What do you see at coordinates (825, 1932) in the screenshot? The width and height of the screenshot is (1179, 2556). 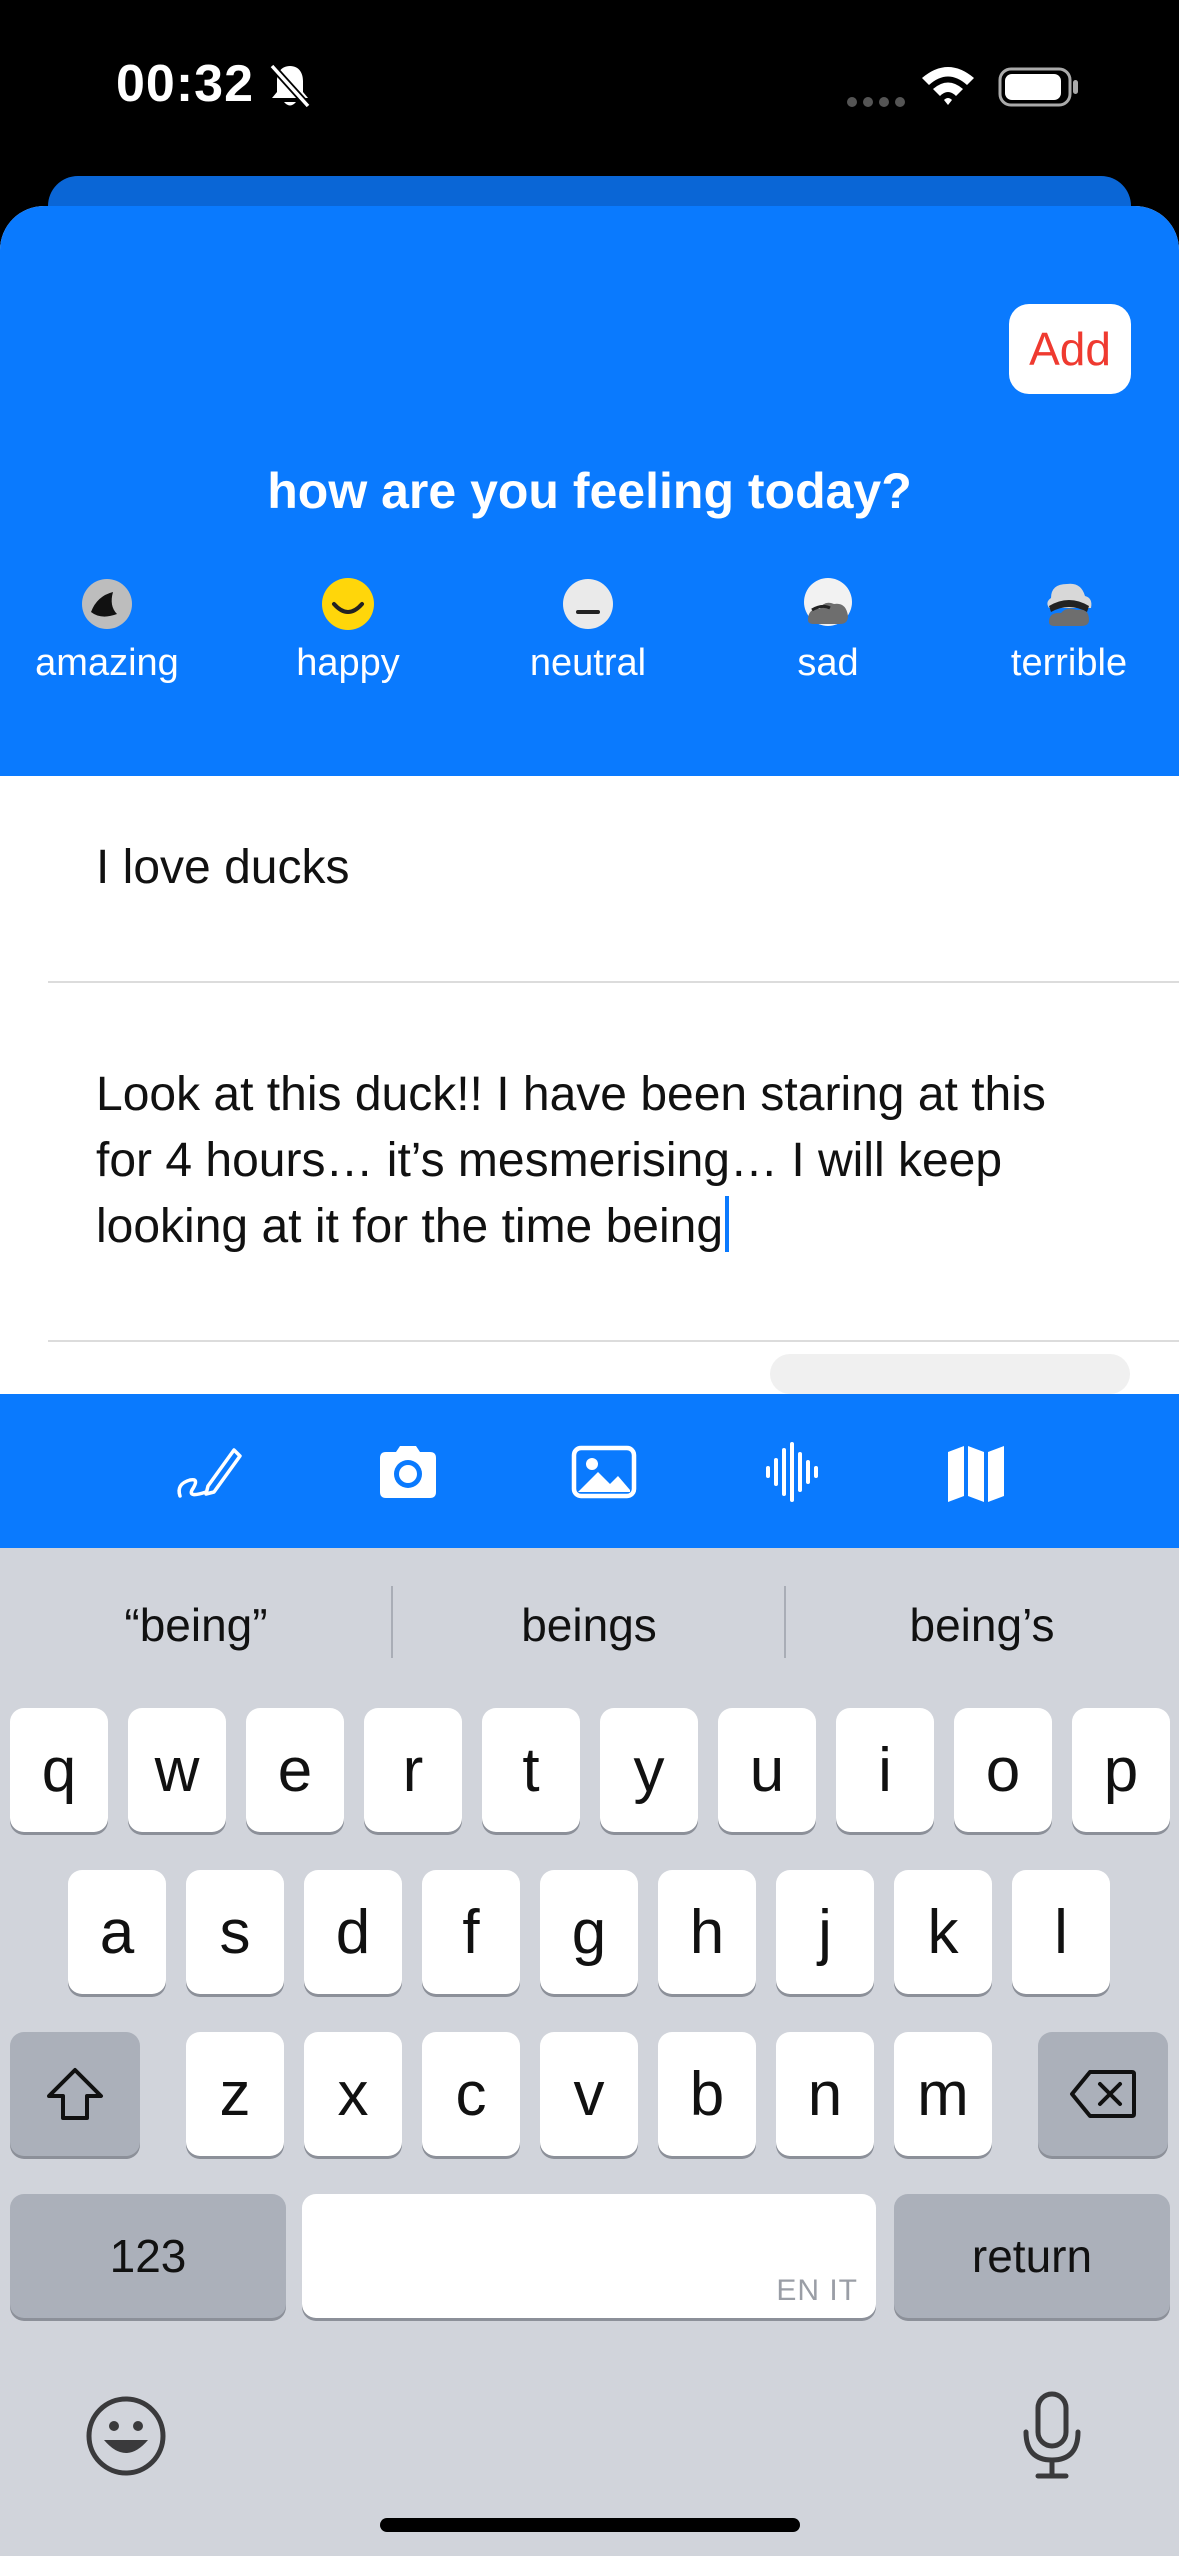 I see `key-j: j` at bounding box center [825, 1932].